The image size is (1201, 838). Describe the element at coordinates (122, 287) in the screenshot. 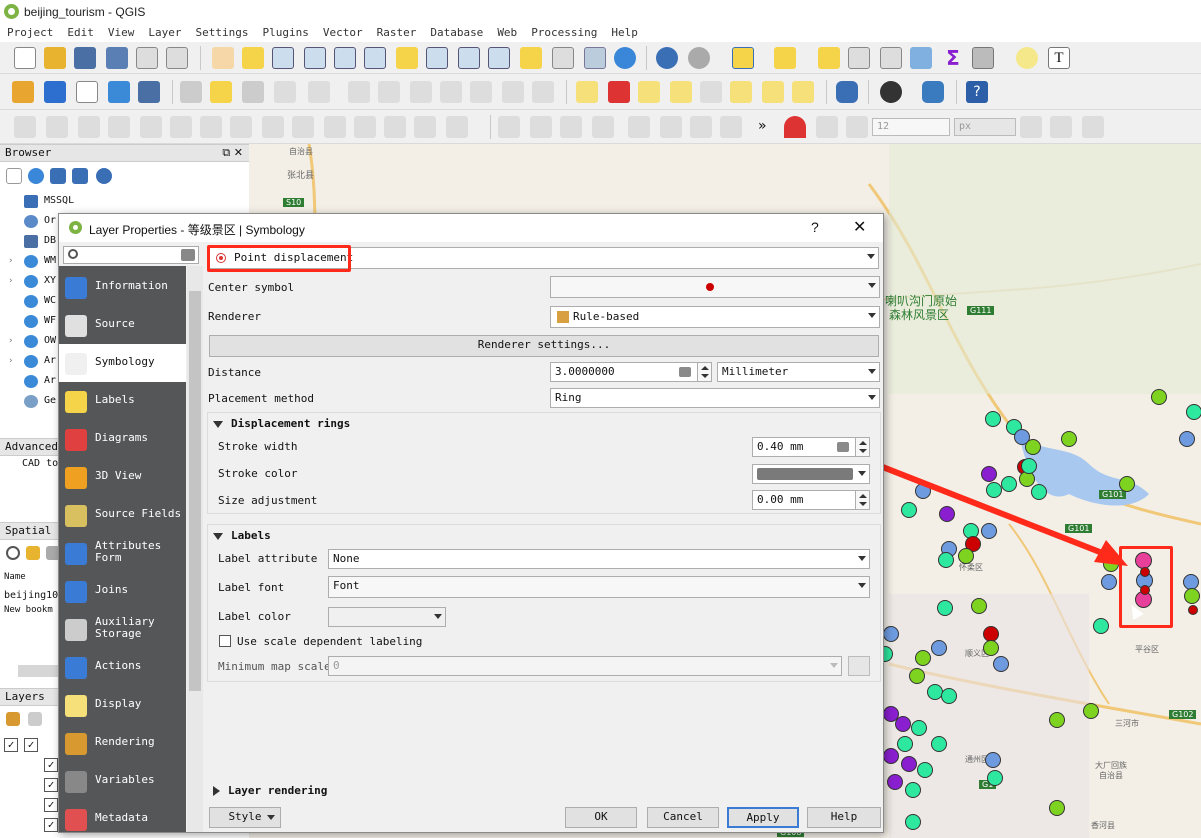

I see `nav-information: Information` at that location.